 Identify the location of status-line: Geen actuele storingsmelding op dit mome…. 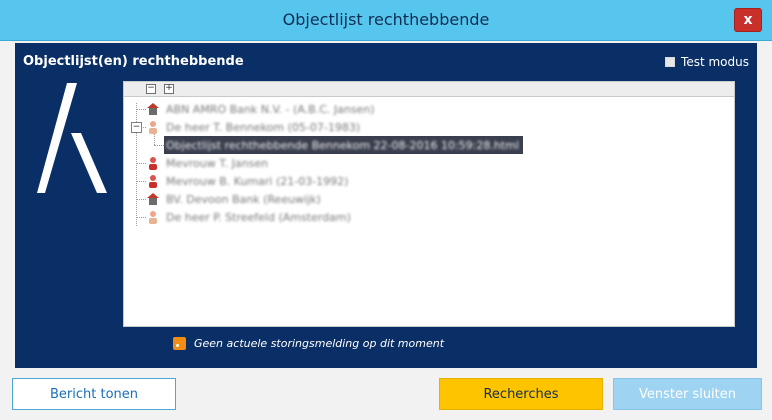
(308, 343).